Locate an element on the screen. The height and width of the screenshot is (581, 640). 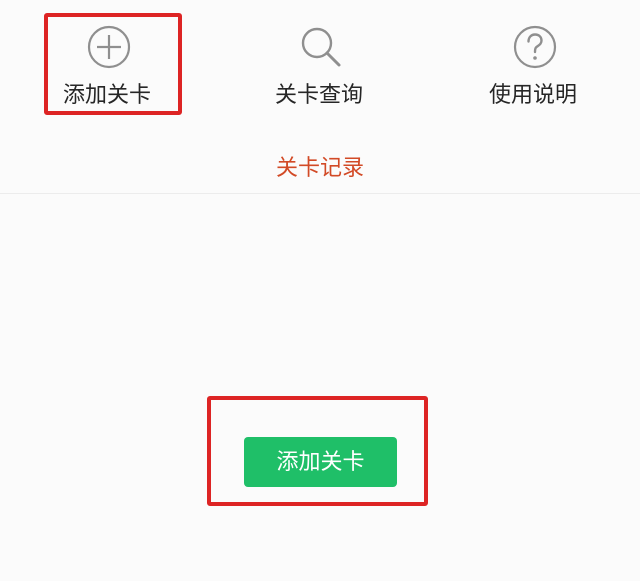
instructions-action: 使用说明 is located at coordinates (533, 65).